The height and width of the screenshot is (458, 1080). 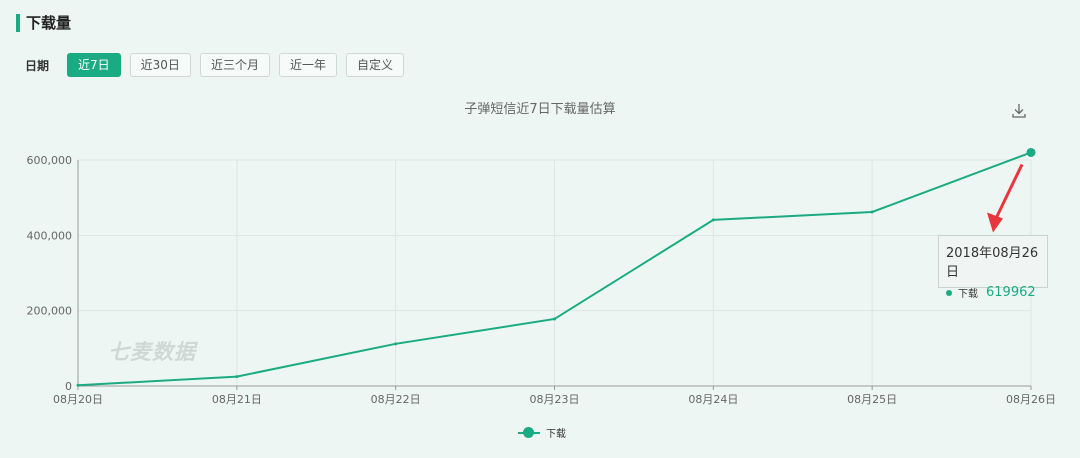 What do you see at coordinates (872, 399) in the screenshot?
I see `x-tick-label: 08月25日` at bounding box center [872, 399].